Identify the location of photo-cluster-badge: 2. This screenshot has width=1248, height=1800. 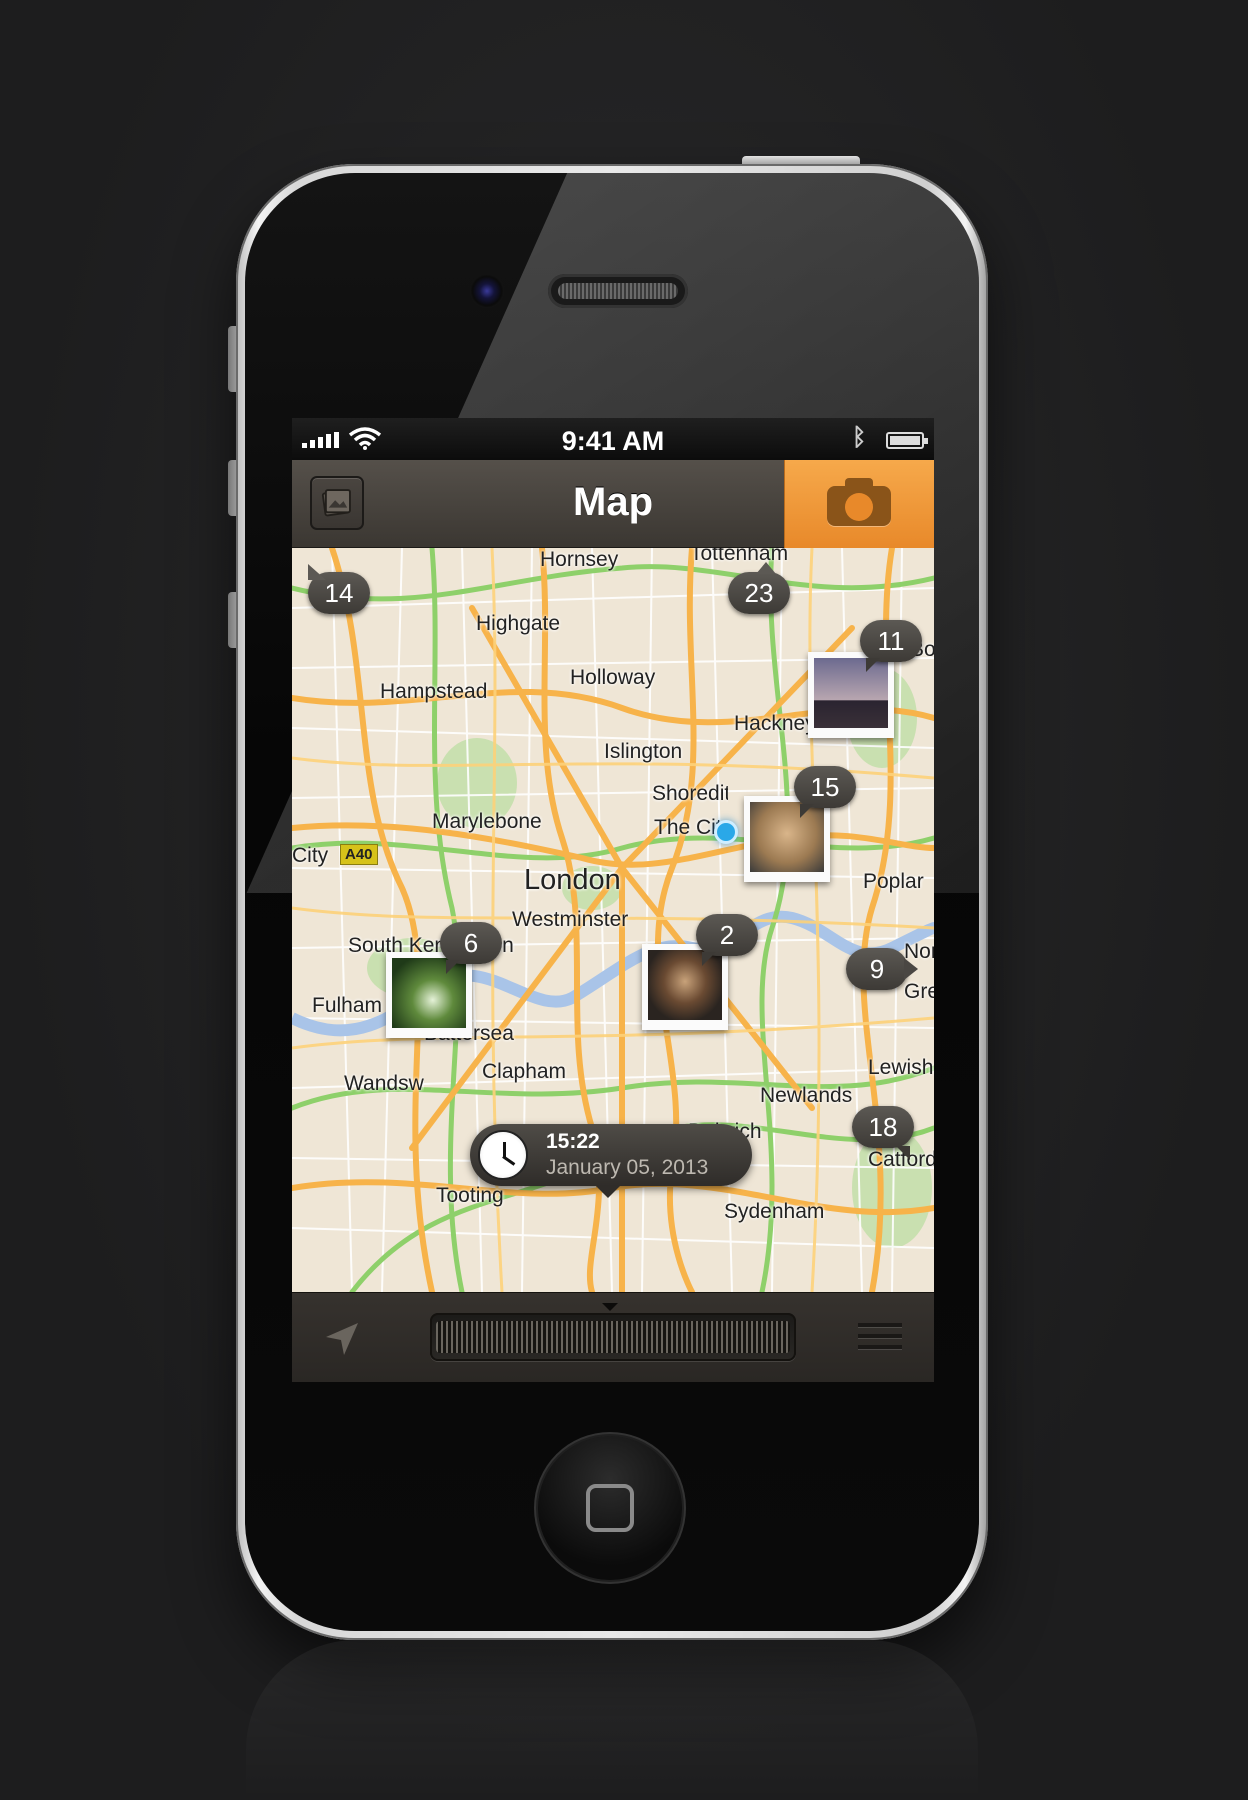
(727, 940).